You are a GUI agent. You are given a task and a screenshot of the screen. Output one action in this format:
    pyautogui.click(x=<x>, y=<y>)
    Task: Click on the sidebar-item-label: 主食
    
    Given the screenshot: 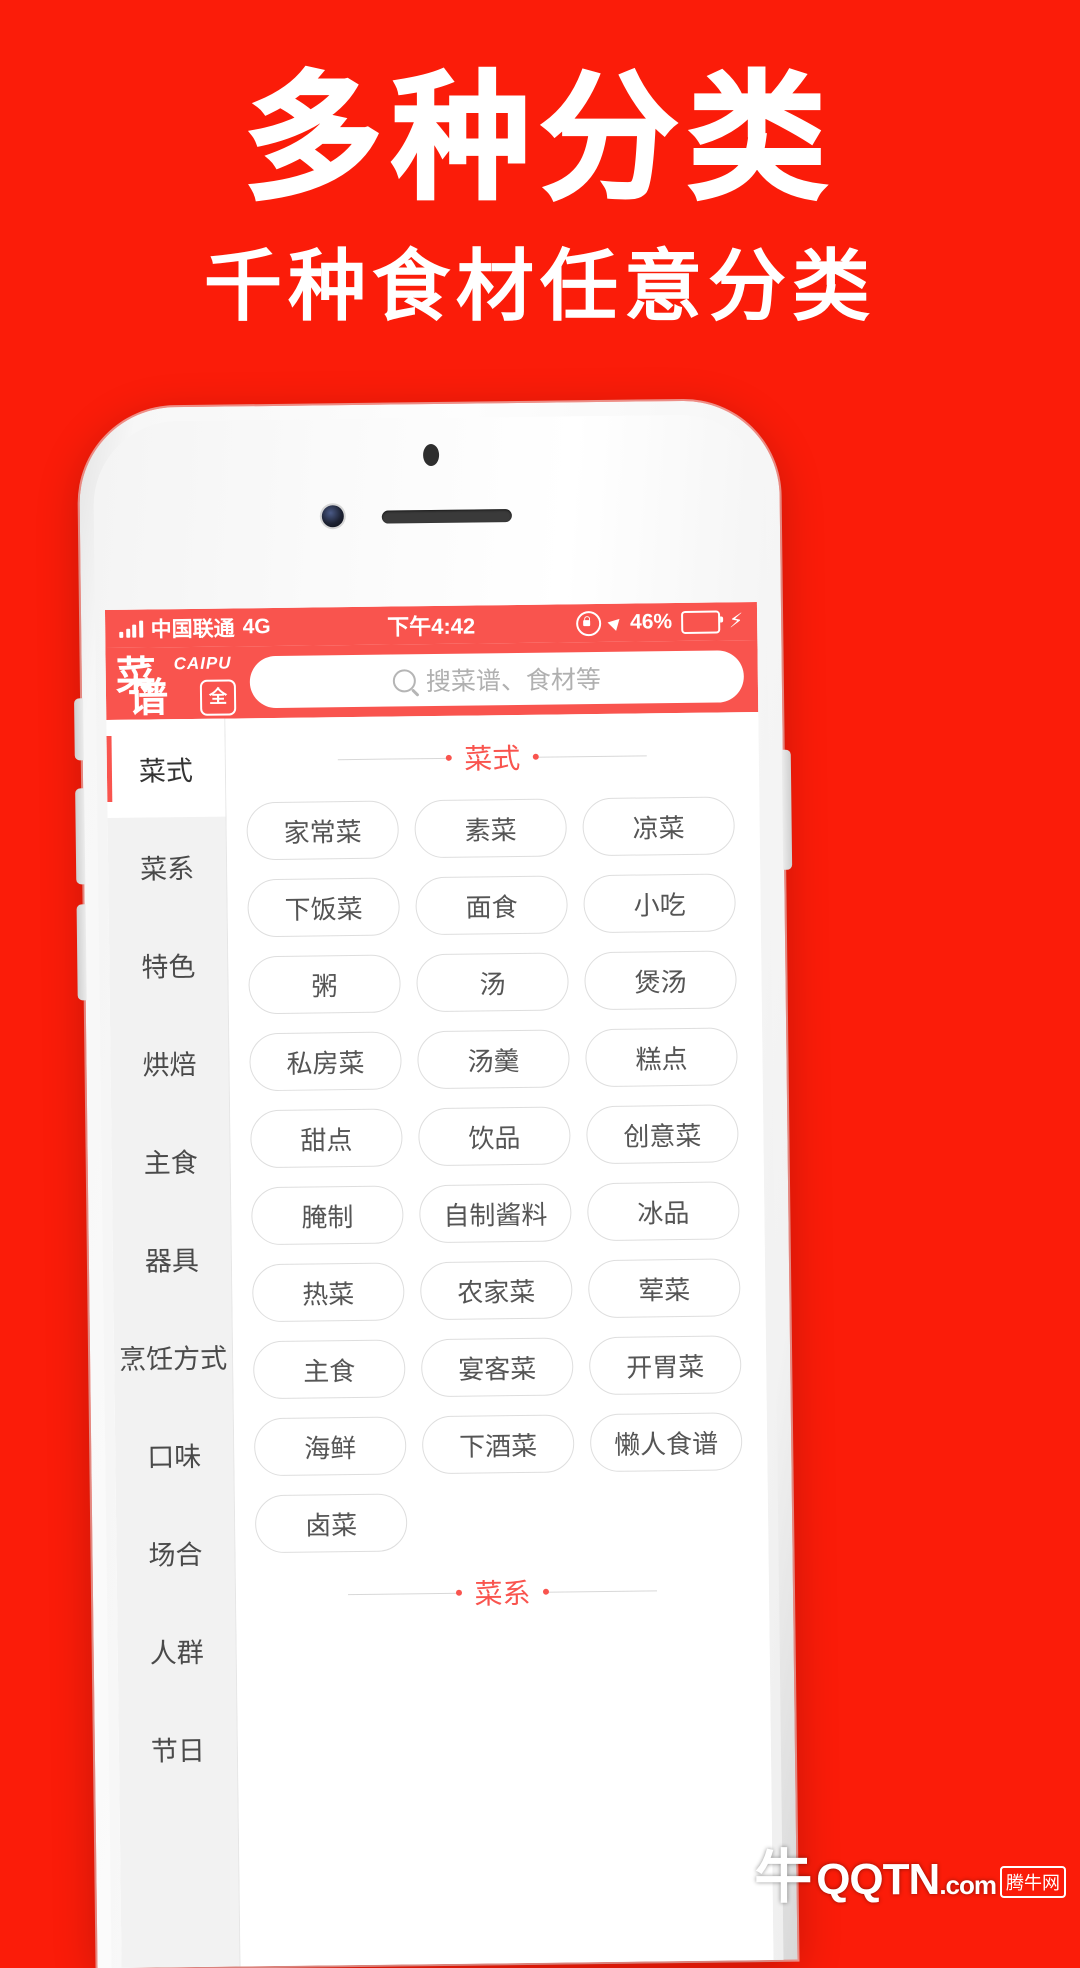 What is the action you would take?
    pyautogui.click(x=170, y=1163)
    